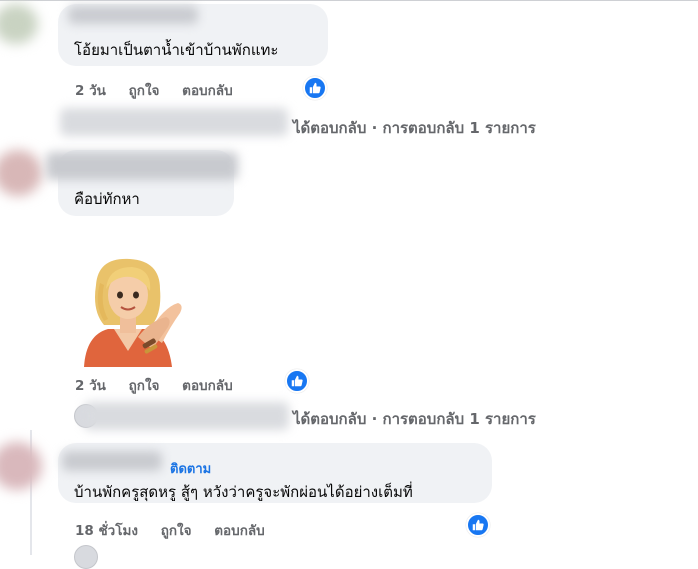  I want to click on comment-text: คือบ่ทักหา, so click(107, 199).